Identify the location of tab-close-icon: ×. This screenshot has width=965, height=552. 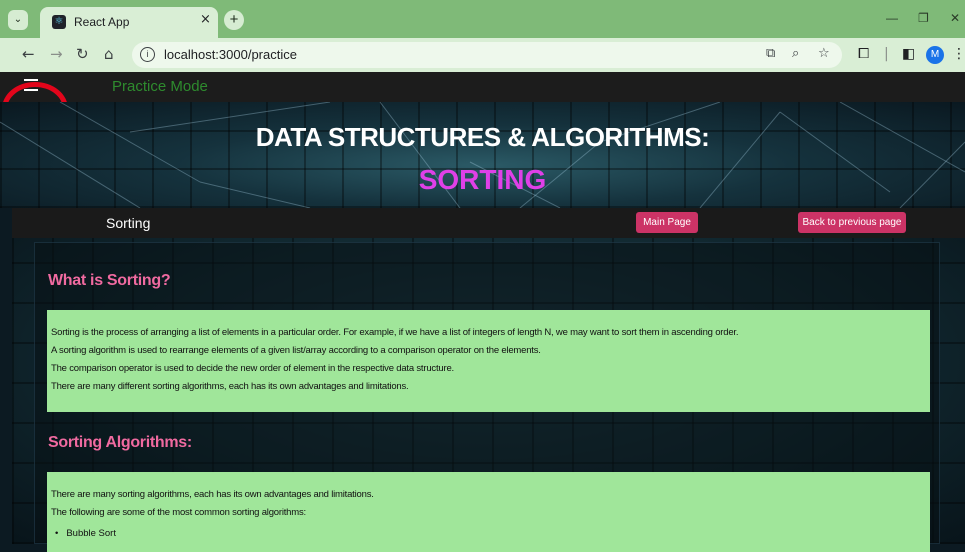
(205, 19).